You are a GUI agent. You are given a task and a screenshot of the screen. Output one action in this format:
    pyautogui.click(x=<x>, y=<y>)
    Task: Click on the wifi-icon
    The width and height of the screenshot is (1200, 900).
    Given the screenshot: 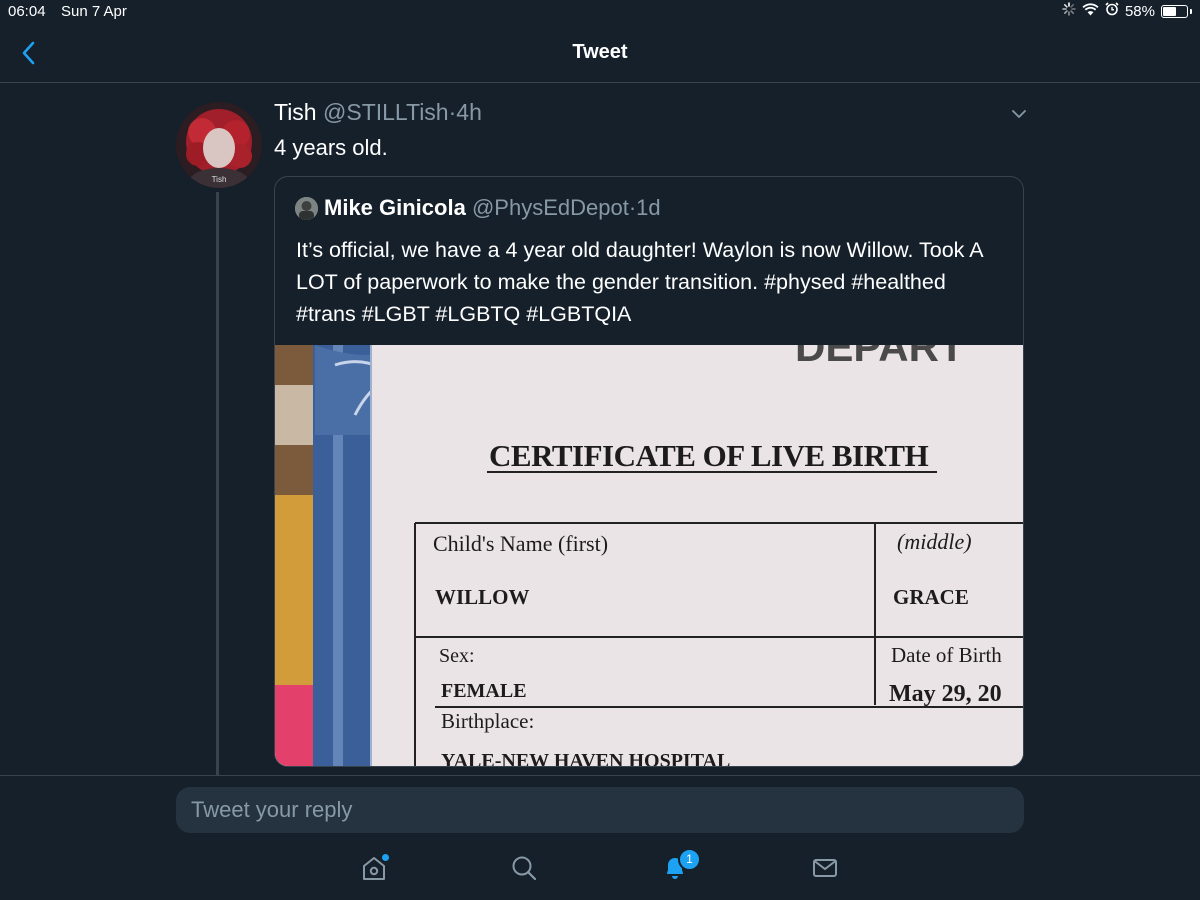 What is the action you would take?
    pyautogui.click(x=1090, y=11)
    